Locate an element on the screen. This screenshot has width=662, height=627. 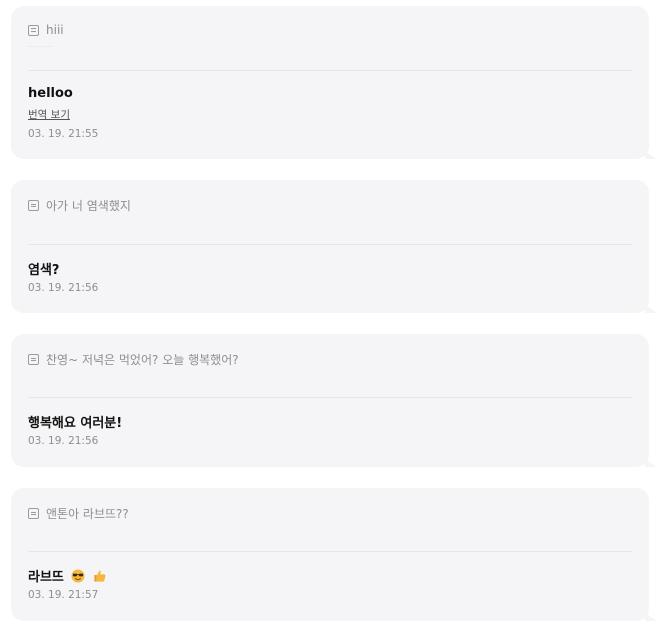
quoted-text: 앤톤아 라브뜨?? is located at coordinates (87, 514).